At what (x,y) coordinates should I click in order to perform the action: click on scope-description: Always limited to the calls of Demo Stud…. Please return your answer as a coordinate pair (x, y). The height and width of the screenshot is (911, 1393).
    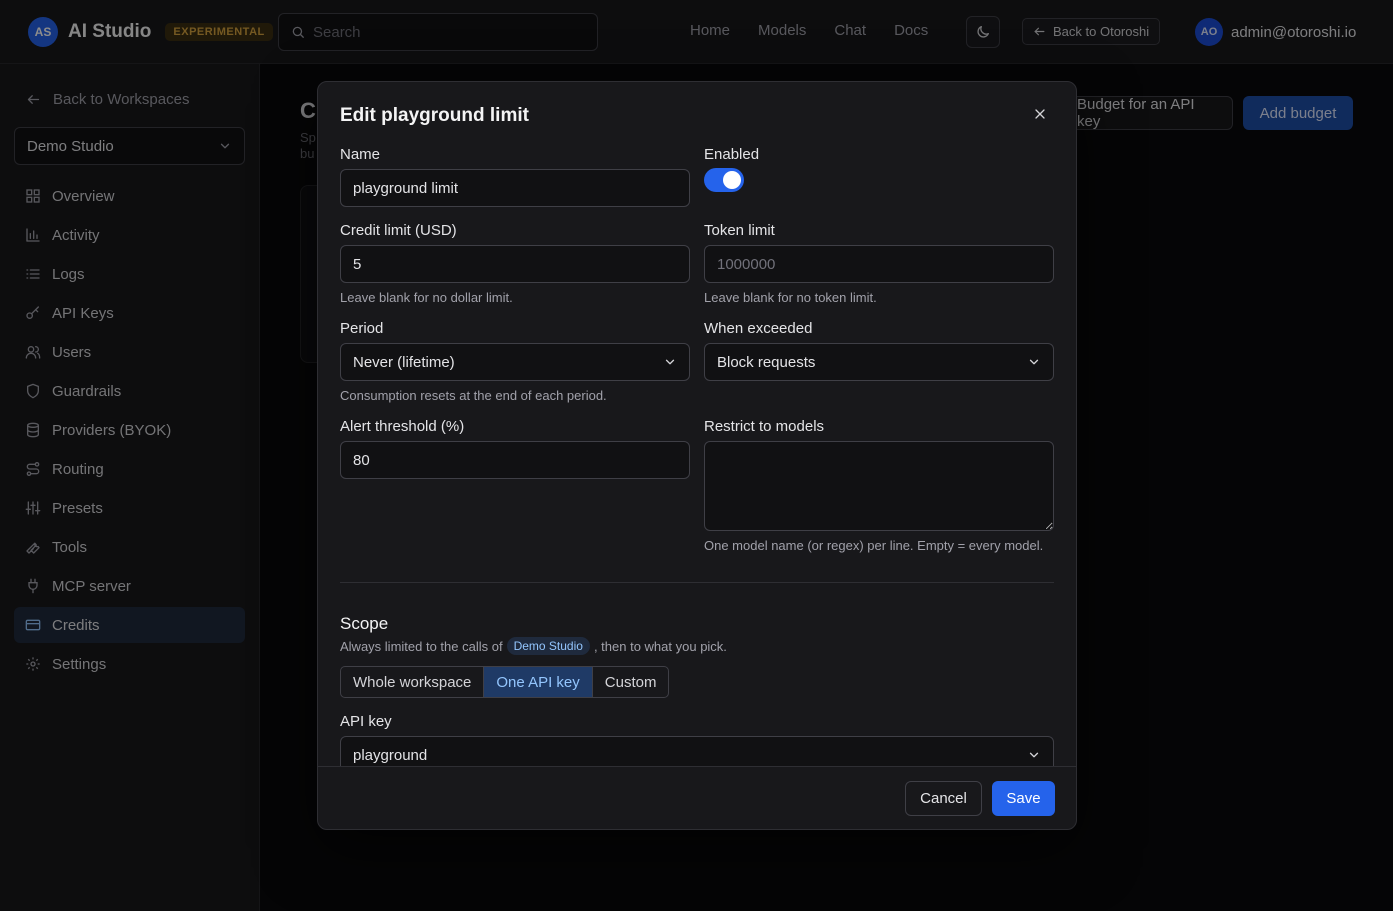
    Looking at the image, I should click on (533, 646).